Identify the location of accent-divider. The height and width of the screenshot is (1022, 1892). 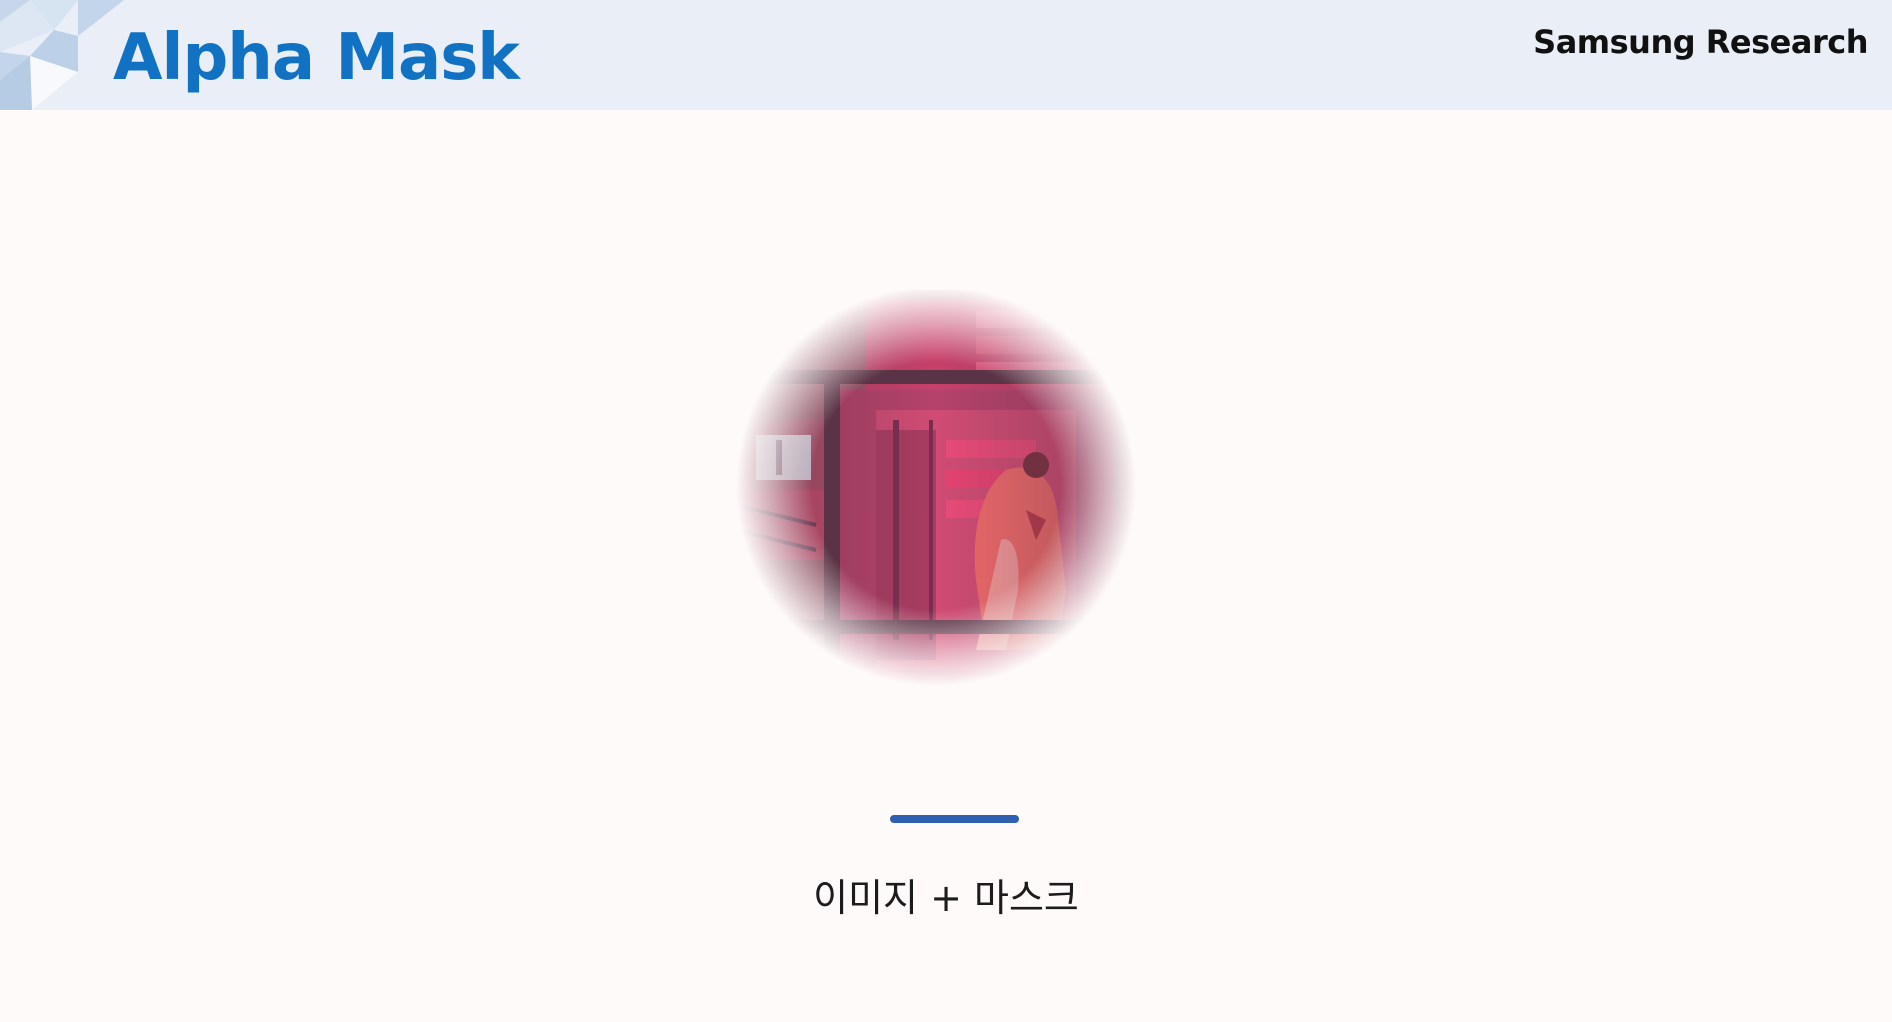
(954, 819).